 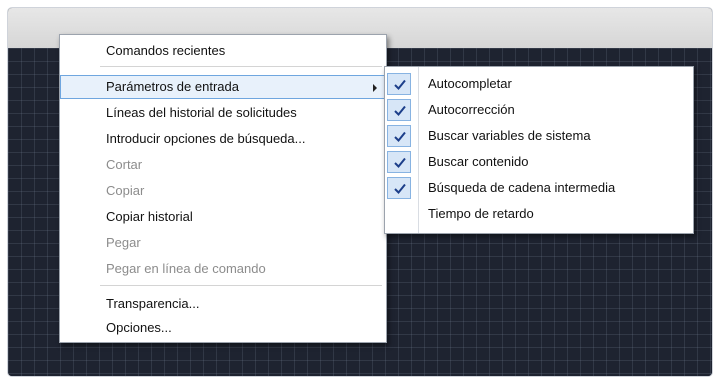 I want to click on submenu-item-autocorrect: Autocorrección, so click(x=539, y=110).